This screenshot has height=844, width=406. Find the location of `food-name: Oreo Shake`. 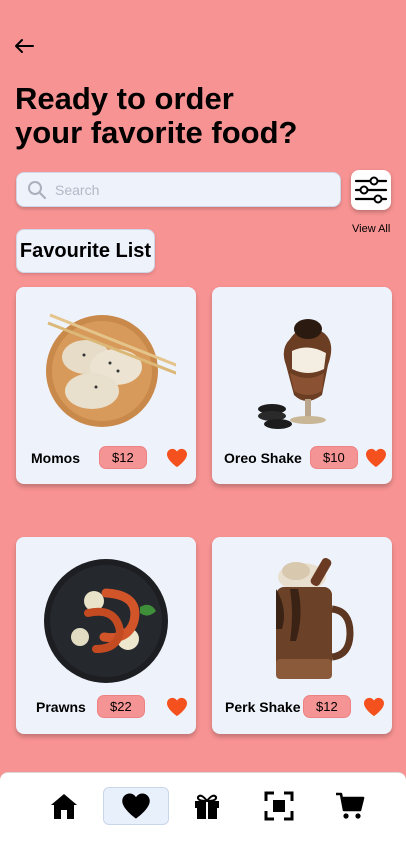

food-name: Oreo Shake is located at coordinates (263, 458).